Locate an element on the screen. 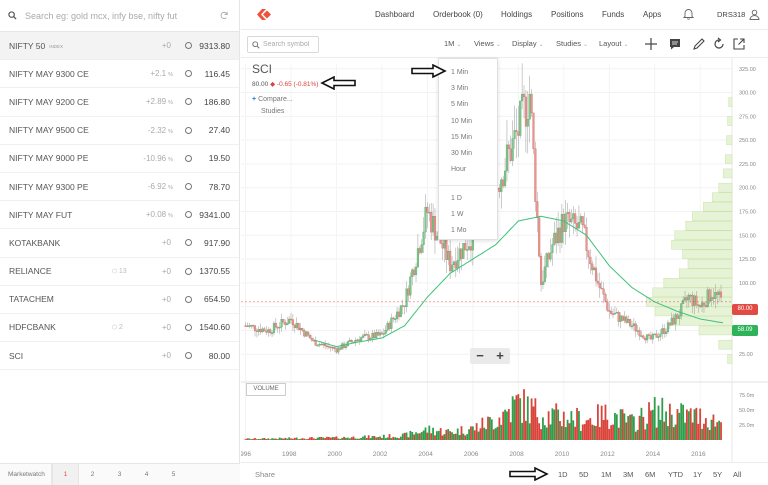 The image size is (768, 485). range-ytd: YTD is located at coordinates (675, 474).